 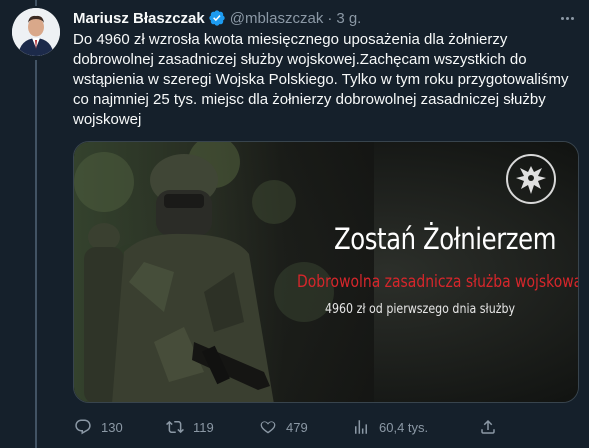 I want to click on like-count: 479, so click(x=297, y=427).